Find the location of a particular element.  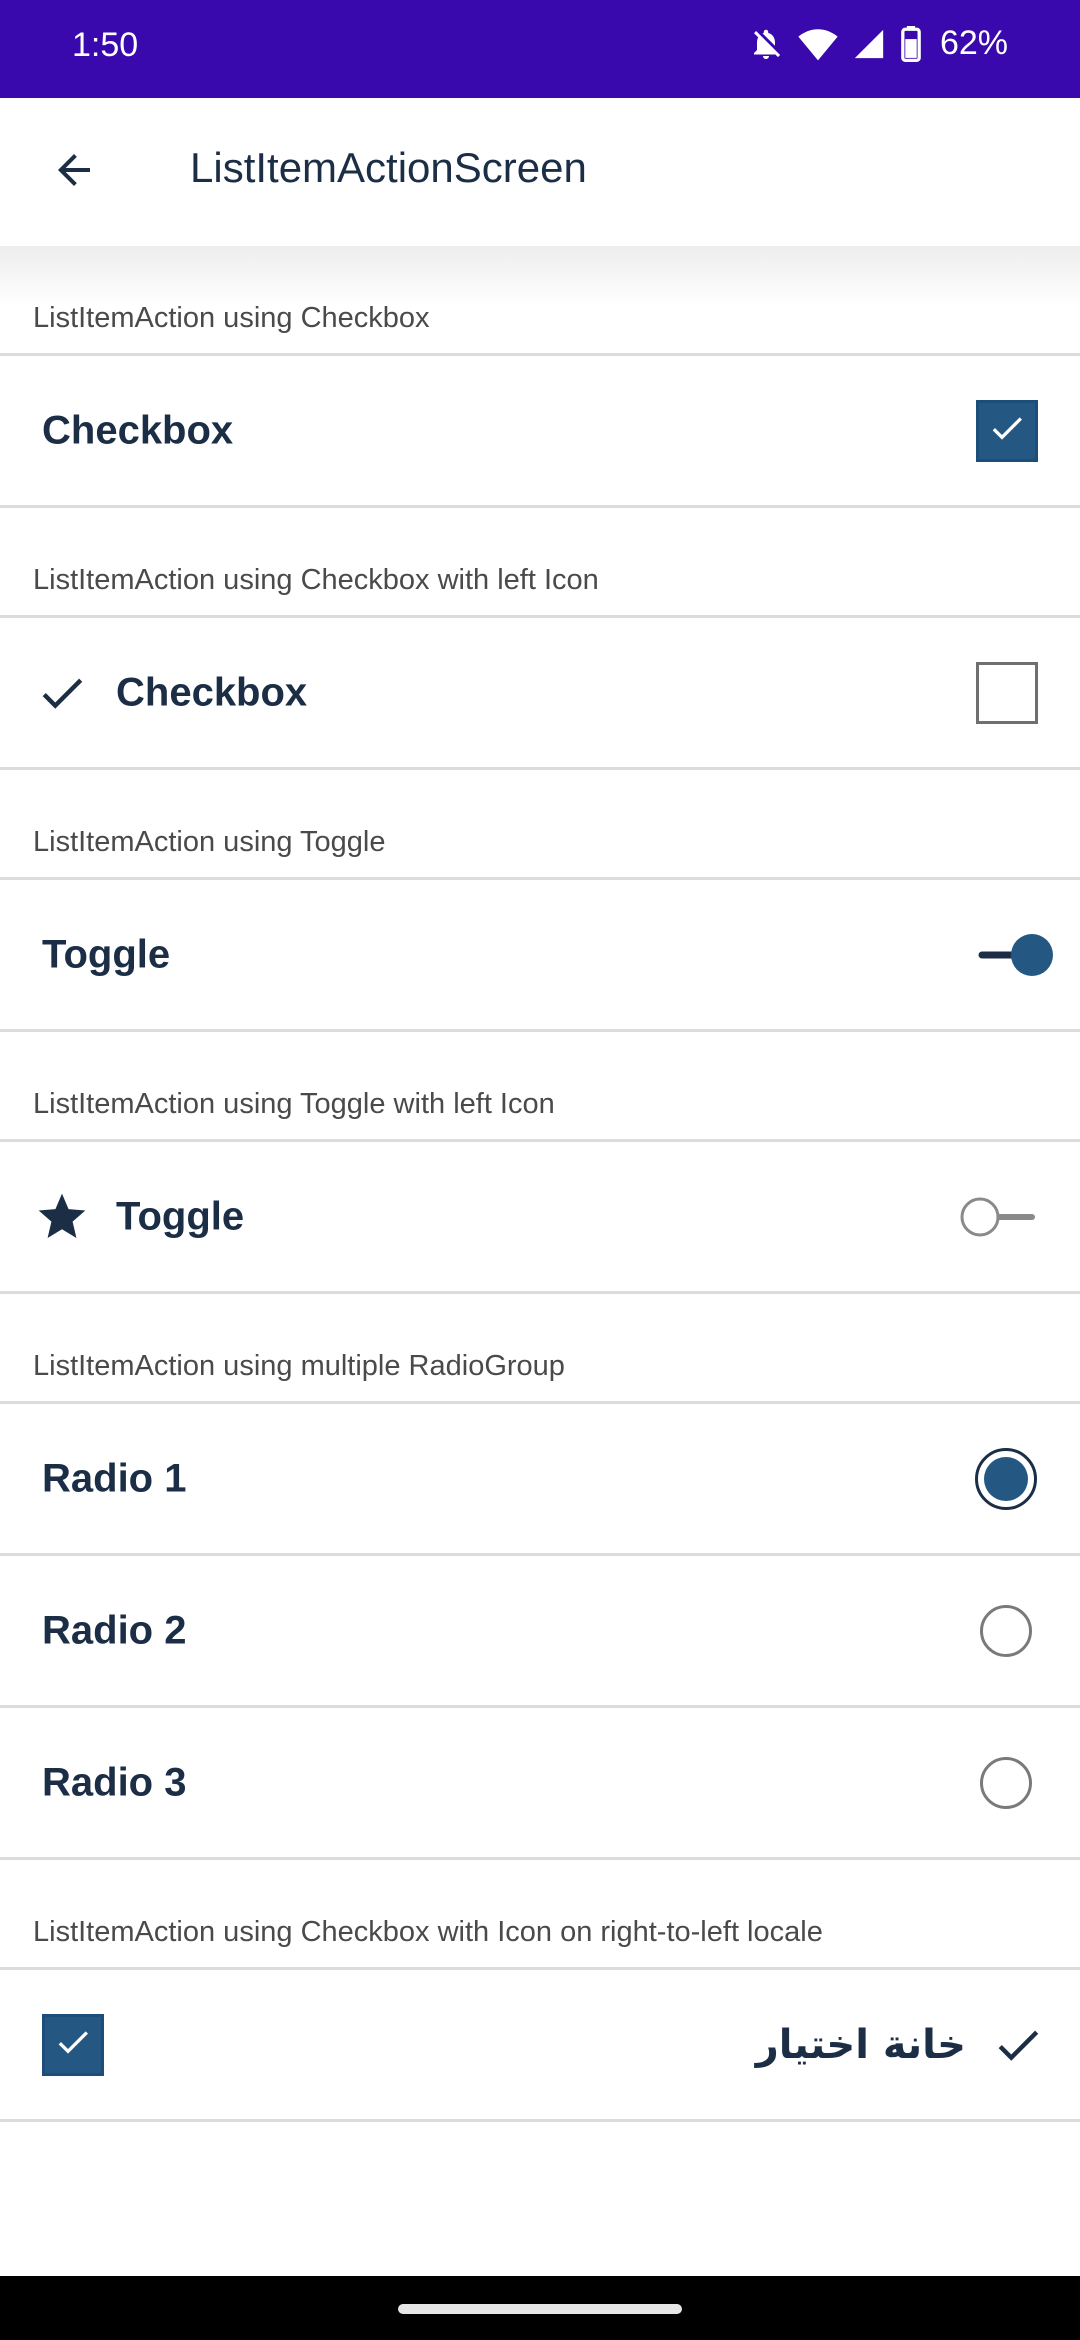

notifications-off-icon is located at coordinates (766, 44).